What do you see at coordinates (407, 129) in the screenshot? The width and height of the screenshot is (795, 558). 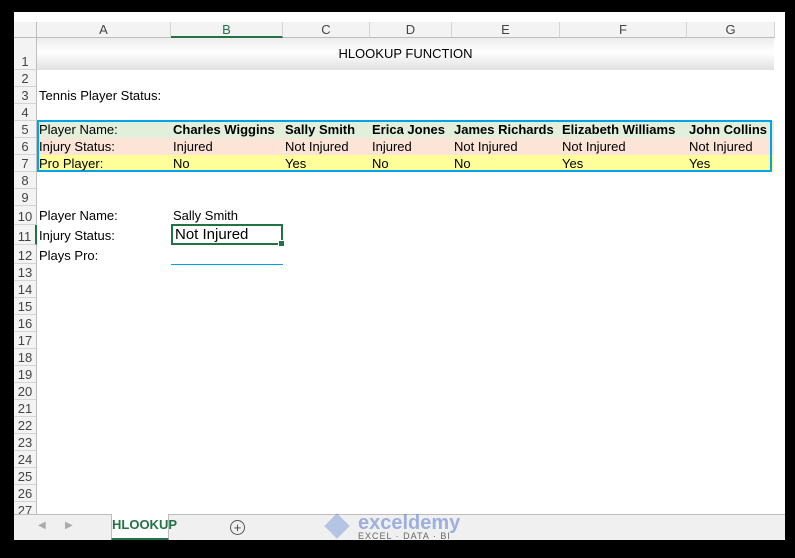 I see `table-cell-name: Erica Jones` at bounding box center [407, 129].